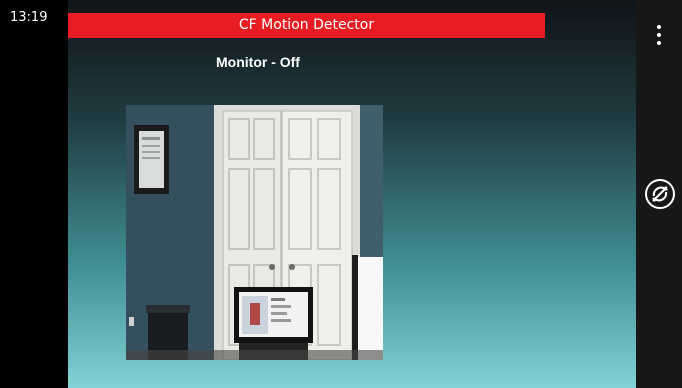 The height and width of the screenshot is (388, 682). Describe the element at coordinates (258, 62) in the screenshot. I see `monitor-status-label: Monitor - Off` at that location.